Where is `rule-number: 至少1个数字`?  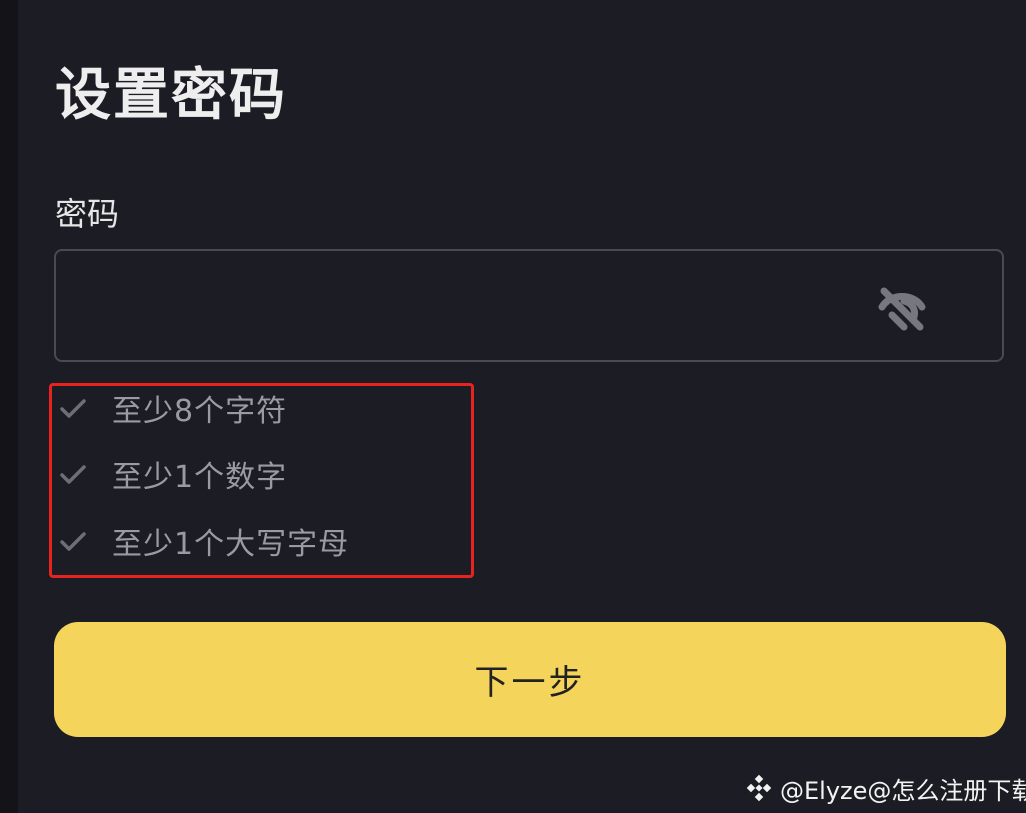
rule-number: 至少1个数字 is located at coordinates (171, 474).